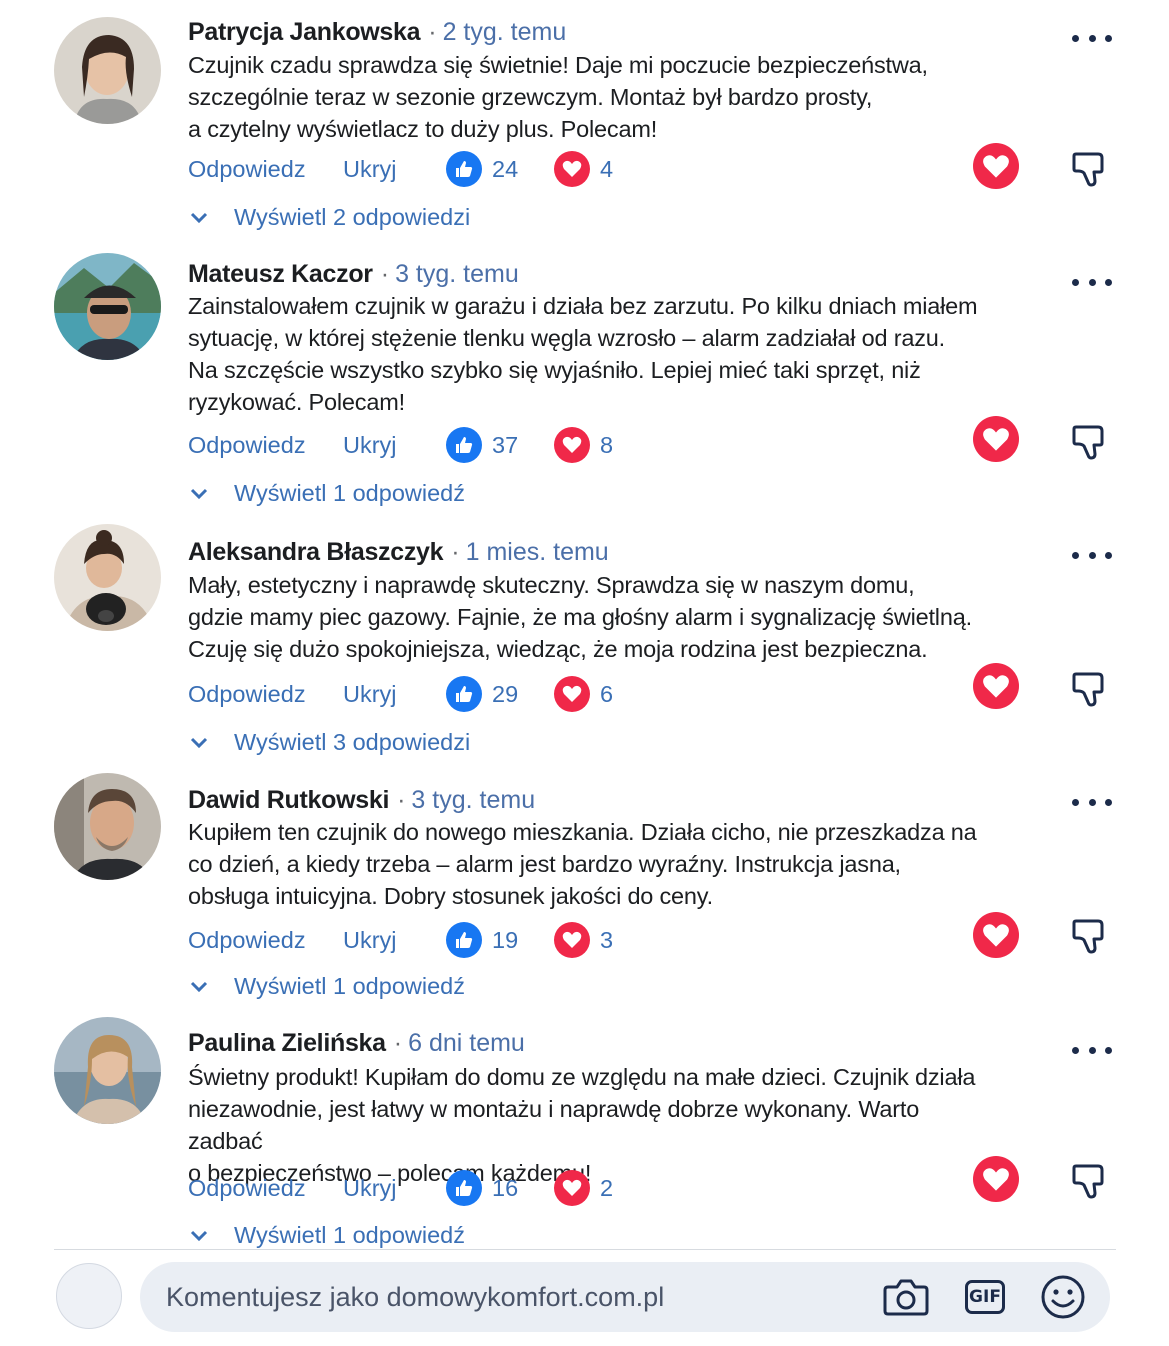  What do you see at coordinates (537, 552) in the screenshot?
I see `timestamp: 1 mies. temu` at bounding box center [537, 552].